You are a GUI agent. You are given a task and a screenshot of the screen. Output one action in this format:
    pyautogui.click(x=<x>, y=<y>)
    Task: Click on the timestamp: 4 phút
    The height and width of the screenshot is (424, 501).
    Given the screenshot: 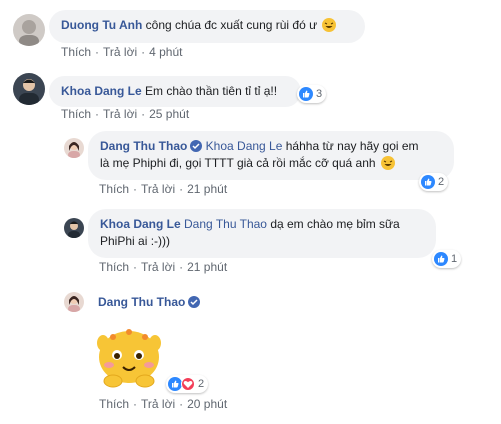 What is the action you would take?
    pyautogui.click(x=165, y=52)
    